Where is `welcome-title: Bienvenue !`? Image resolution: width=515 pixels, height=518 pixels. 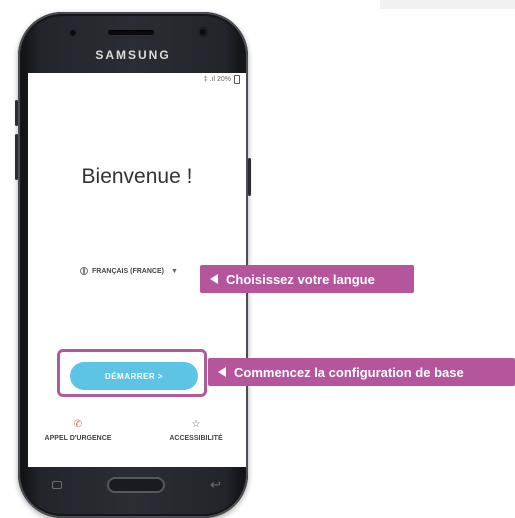 welcome-title: Bienvenue ! is located at coordinates (137, 176).